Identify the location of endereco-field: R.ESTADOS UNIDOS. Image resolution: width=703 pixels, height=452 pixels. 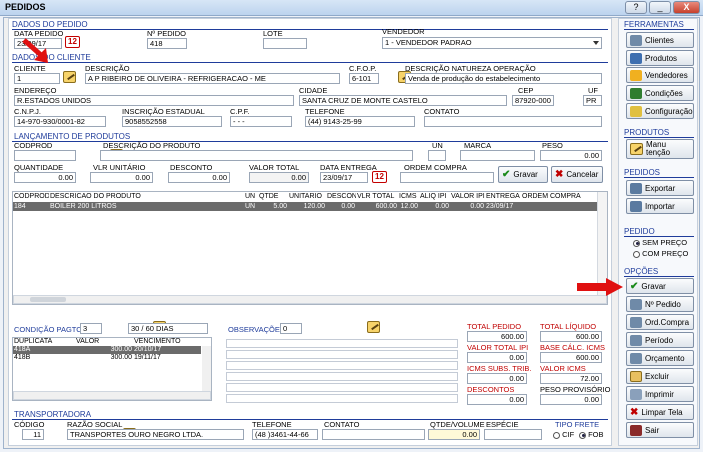
(154, 100).